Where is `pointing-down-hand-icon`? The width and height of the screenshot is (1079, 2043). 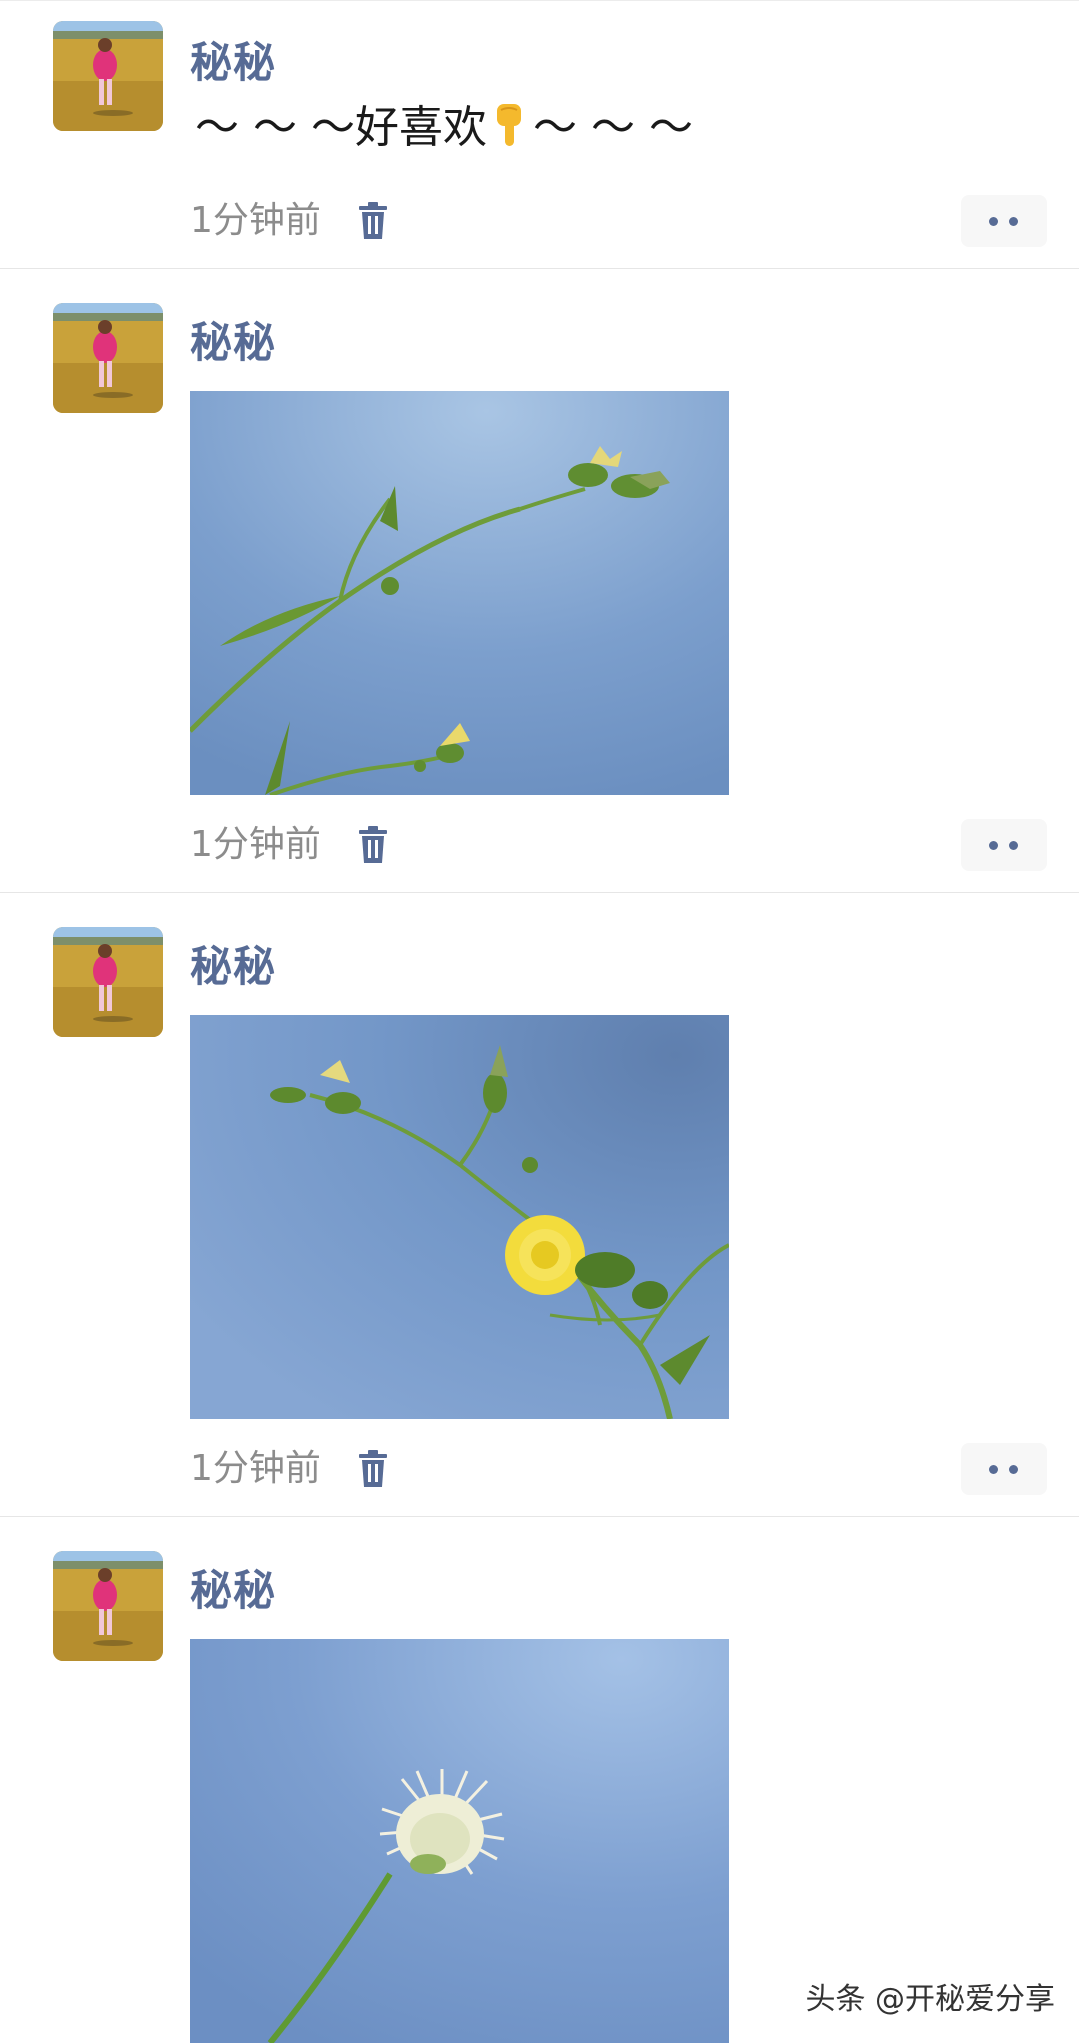 pointing-down-hand-icon is located at coordinates (510, 130).